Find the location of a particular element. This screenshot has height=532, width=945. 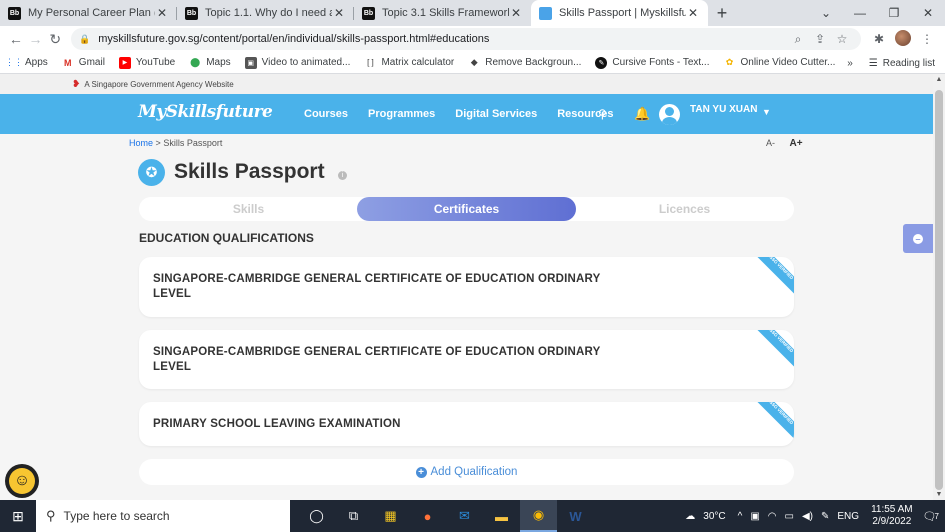

pen-icon: ✎ is located at coordinates (825, 516).